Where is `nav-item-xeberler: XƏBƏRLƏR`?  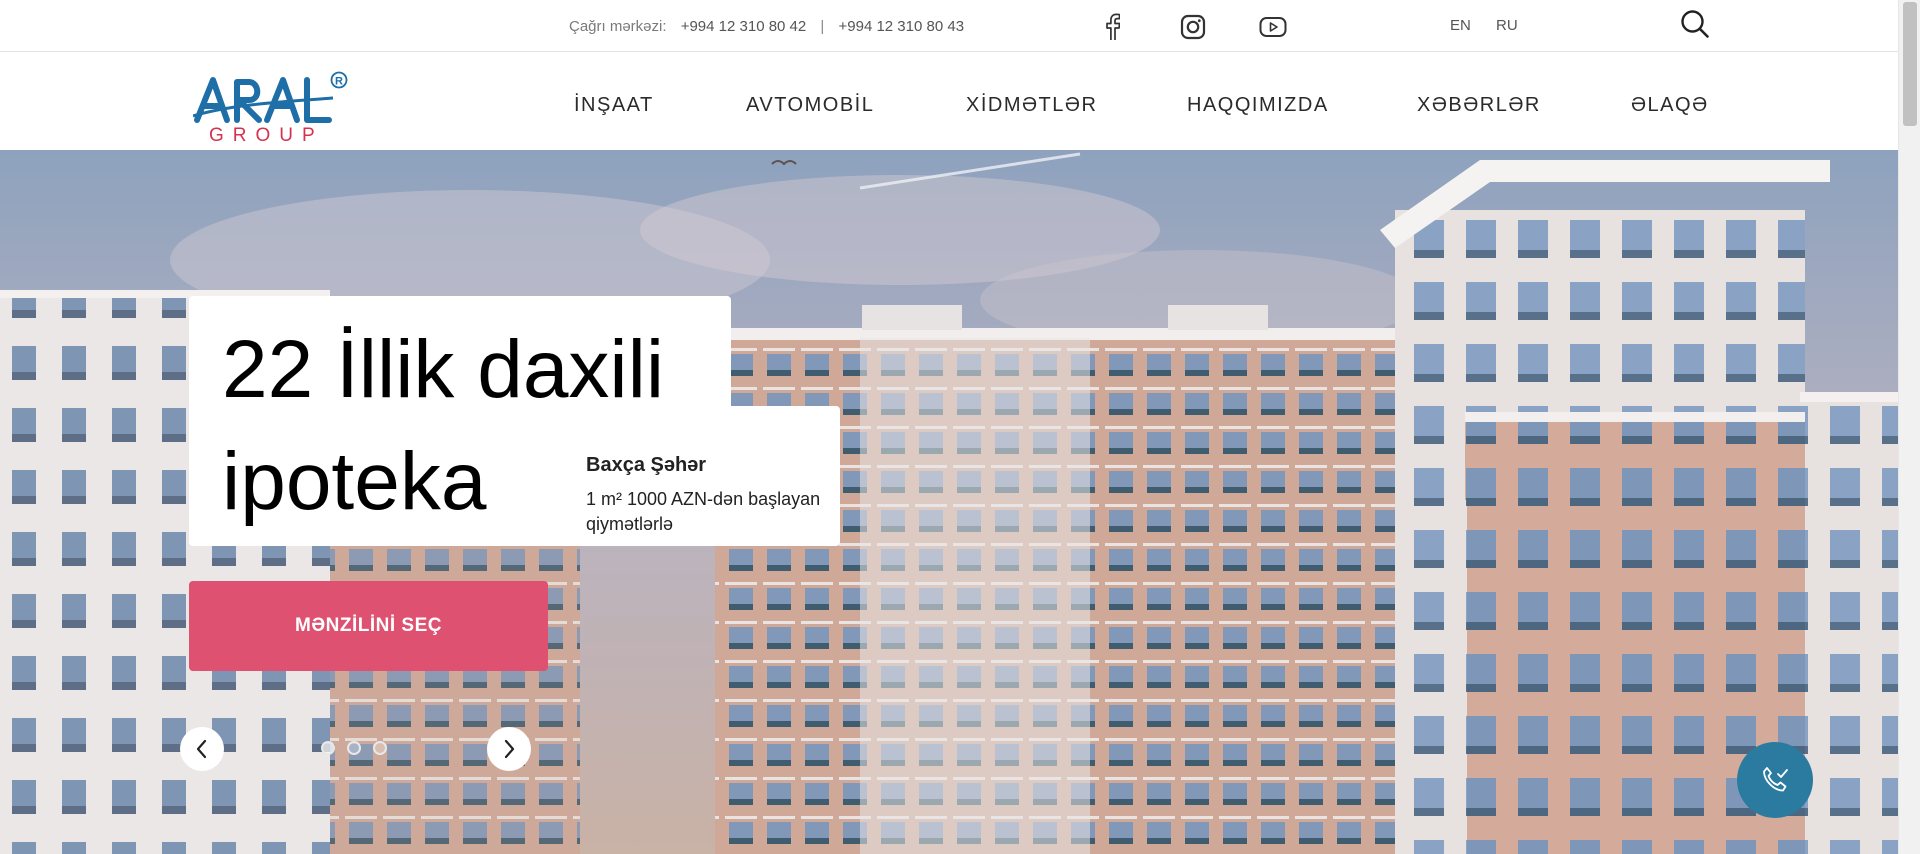
nav-item-xeberler: XƏBƏRLƏR is located at coordinates (1479, 105).